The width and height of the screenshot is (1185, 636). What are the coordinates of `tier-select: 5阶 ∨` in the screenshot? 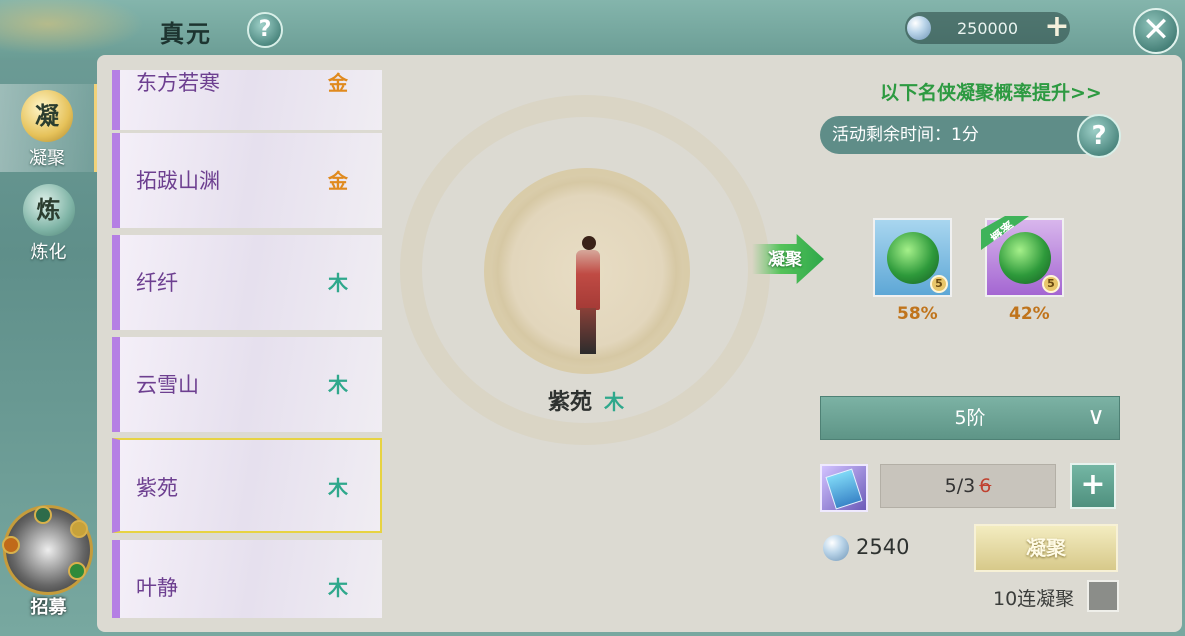 It's located at (970, 418).